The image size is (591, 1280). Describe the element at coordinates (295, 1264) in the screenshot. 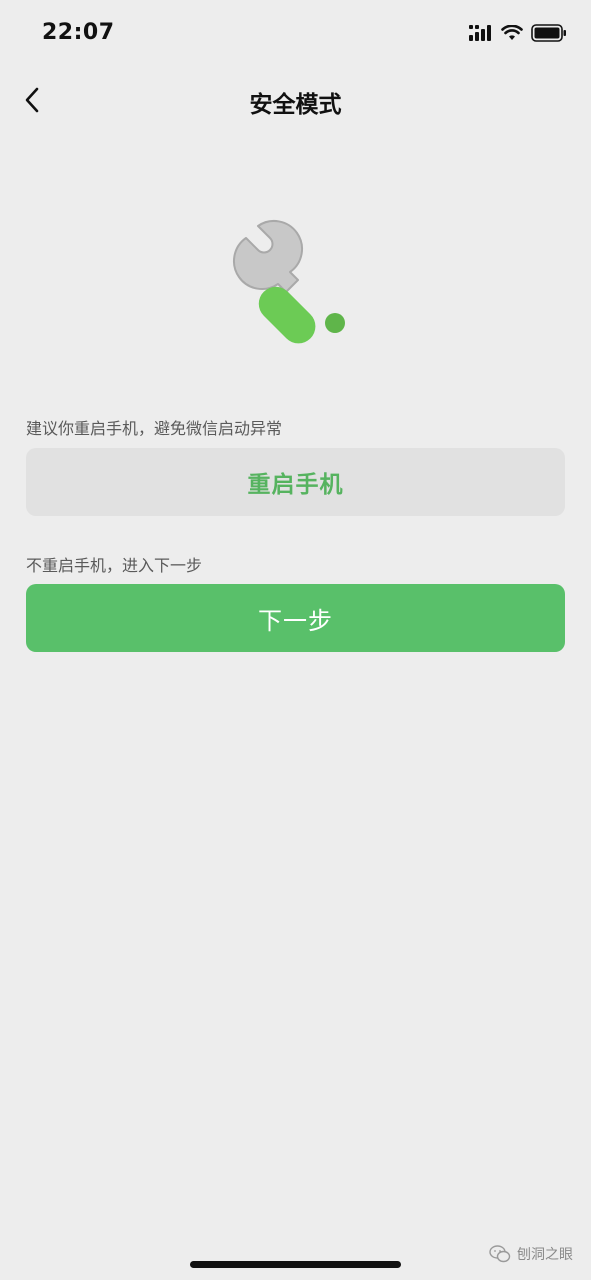

I see `home-indicator` at that location.